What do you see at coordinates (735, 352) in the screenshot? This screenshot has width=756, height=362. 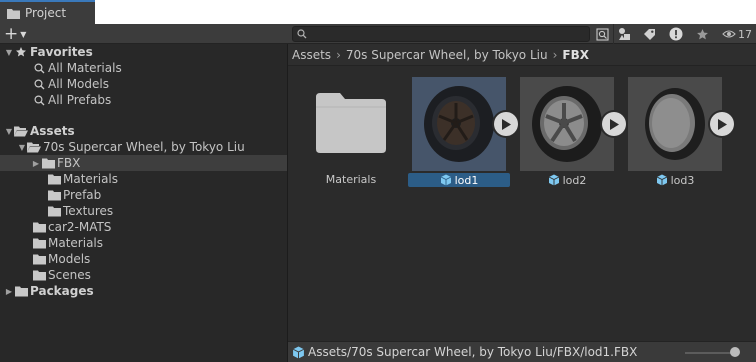 I see `slider-handle` at bounding box center [735, 352].